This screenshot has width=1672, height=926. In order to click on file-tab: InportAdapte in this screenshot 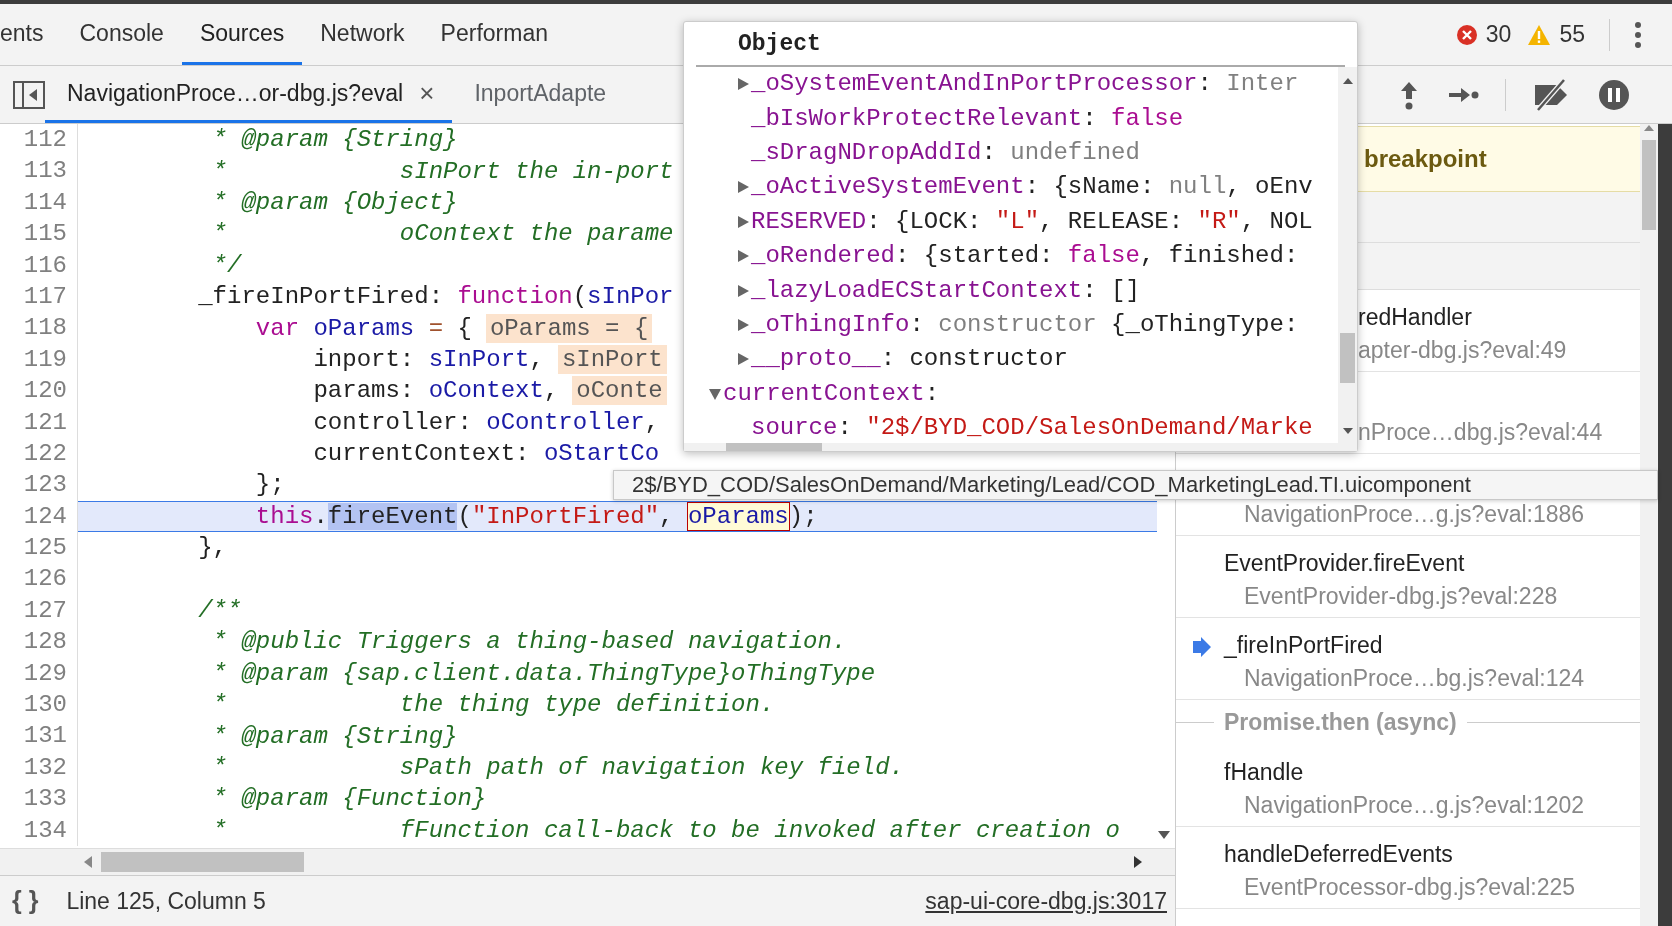, I will do `click(538, 94)`.